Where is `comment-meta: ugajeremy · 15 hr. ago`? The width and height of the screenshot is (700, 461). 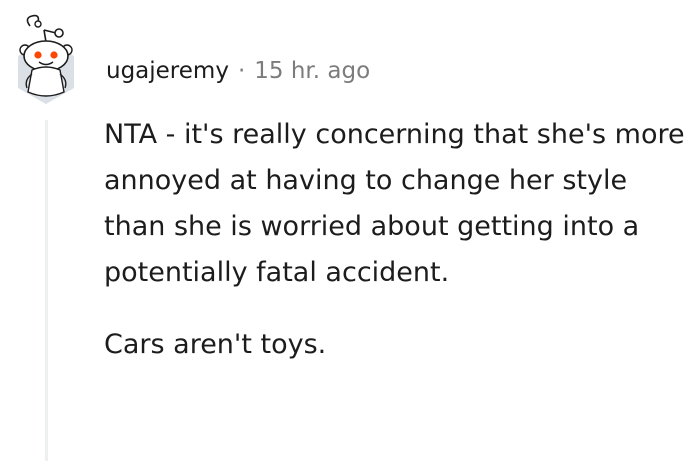 comment-meta: ugajeremy · 15 hr. ago is located at coordinates (238, 71).